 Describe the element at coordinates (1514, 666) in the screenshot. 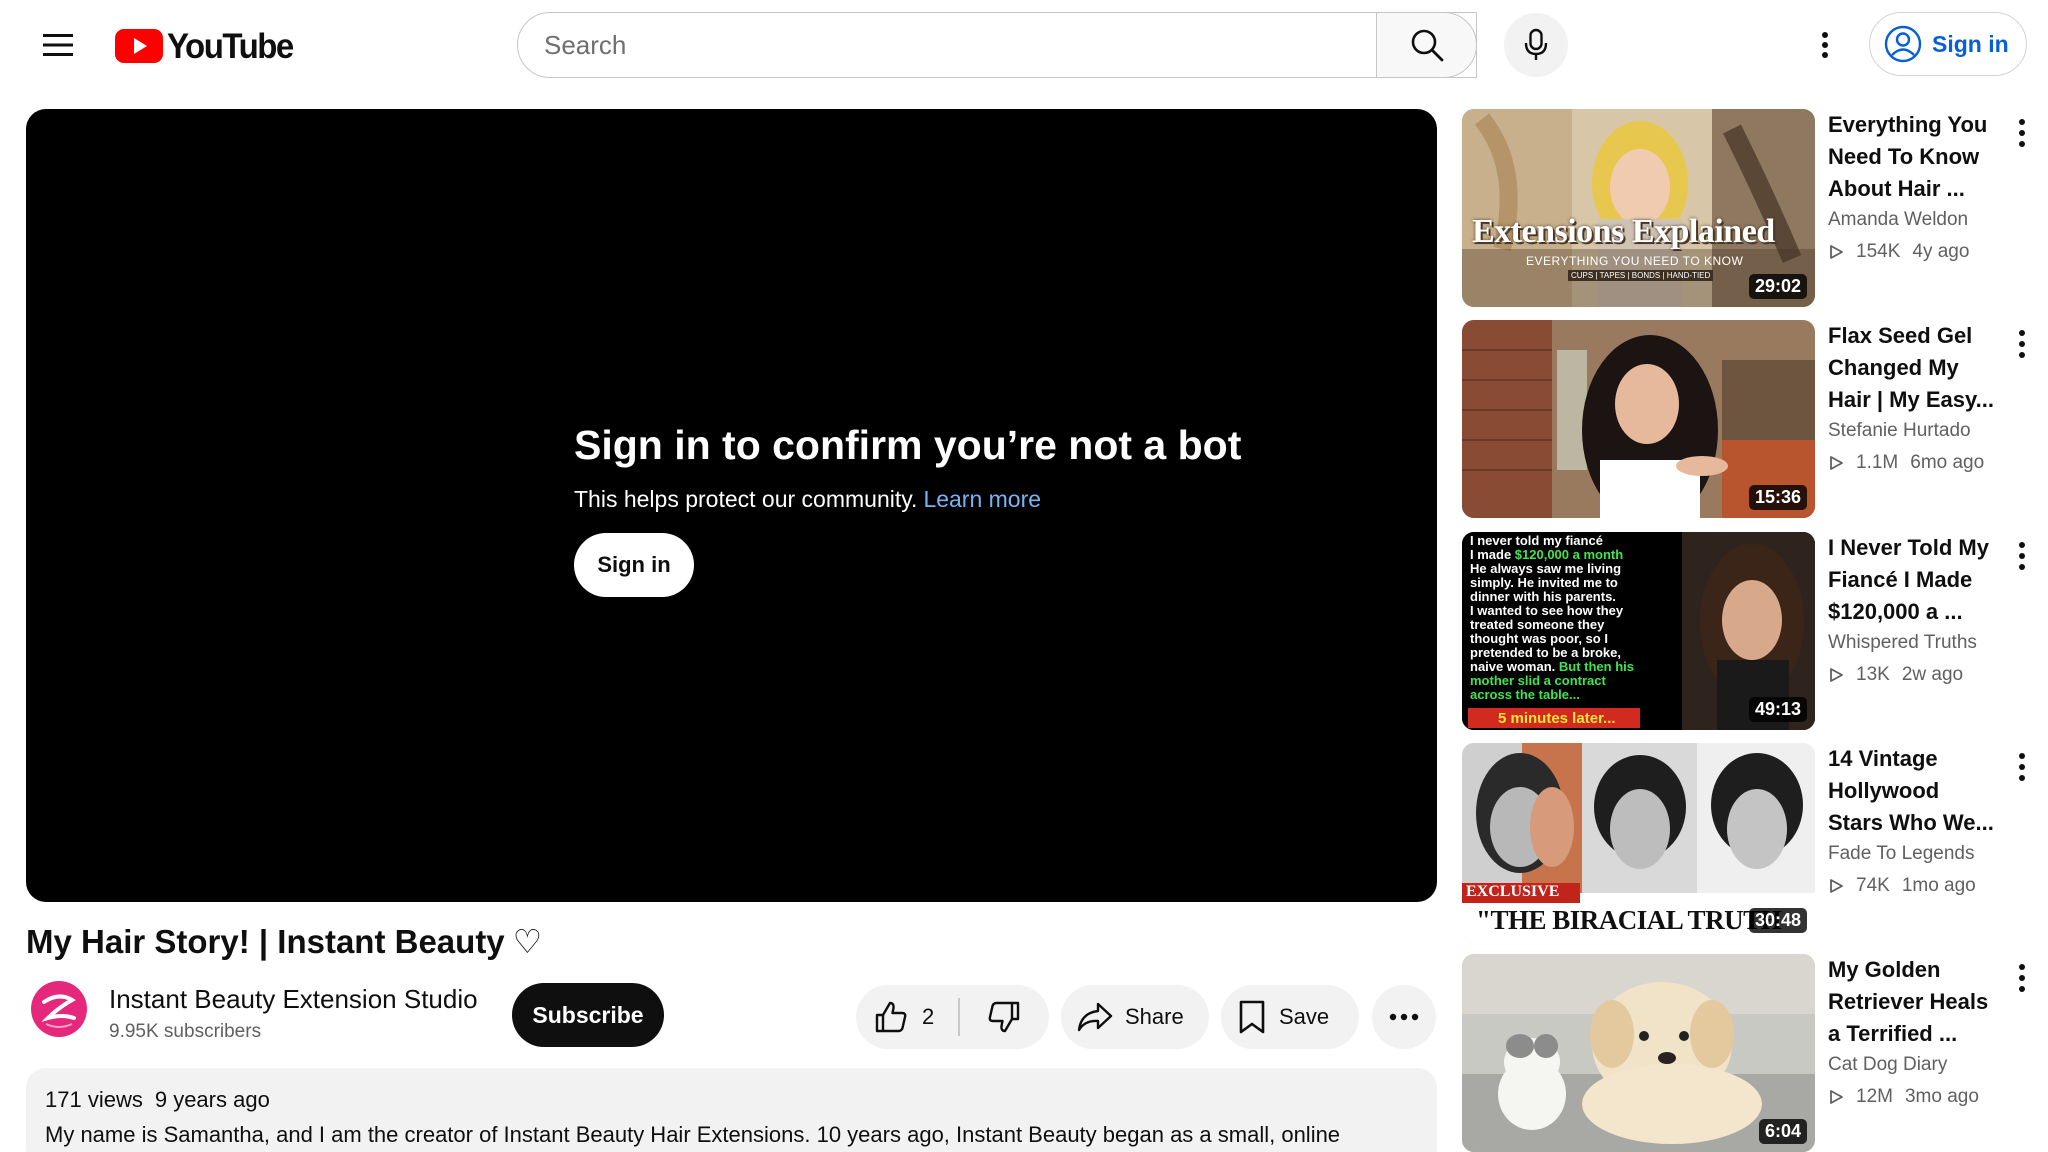

I see `story-text: naive woman.` at that location.